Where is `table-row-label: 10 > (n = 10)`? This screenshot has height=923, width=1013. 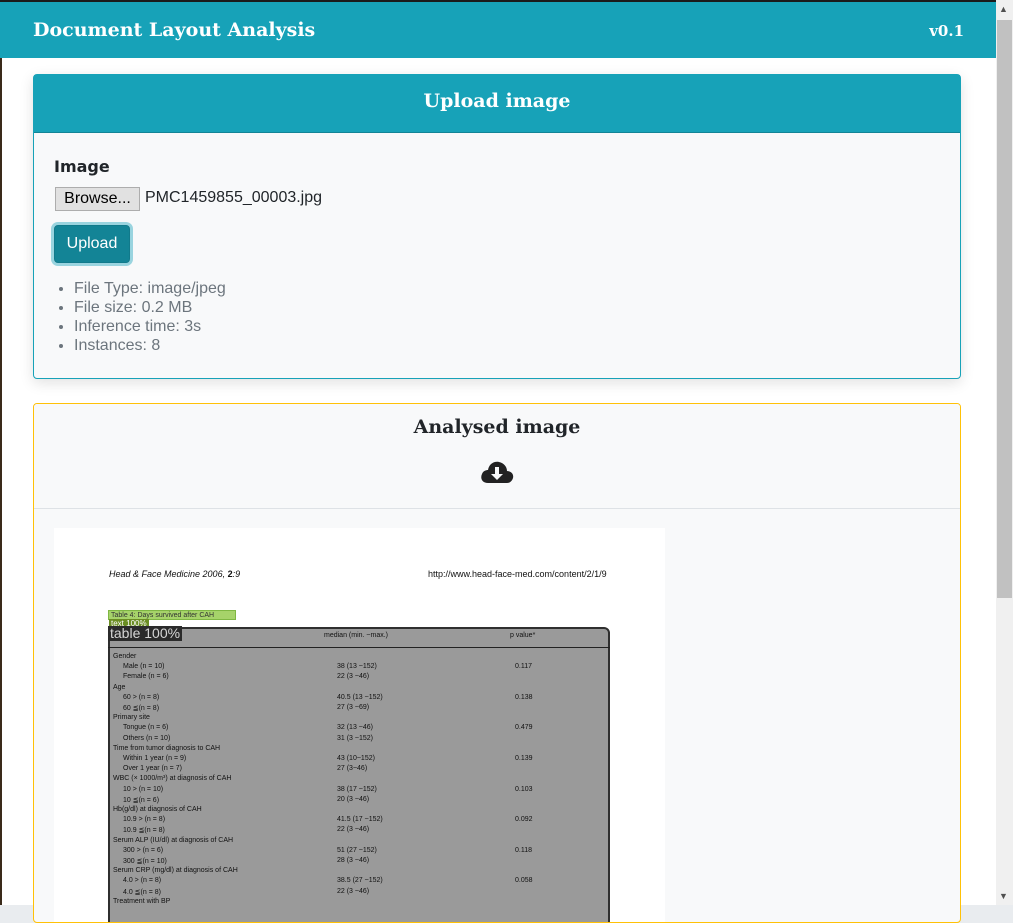
table-row-label: 10 > (n = 10) is located at coordinates (143, 789).